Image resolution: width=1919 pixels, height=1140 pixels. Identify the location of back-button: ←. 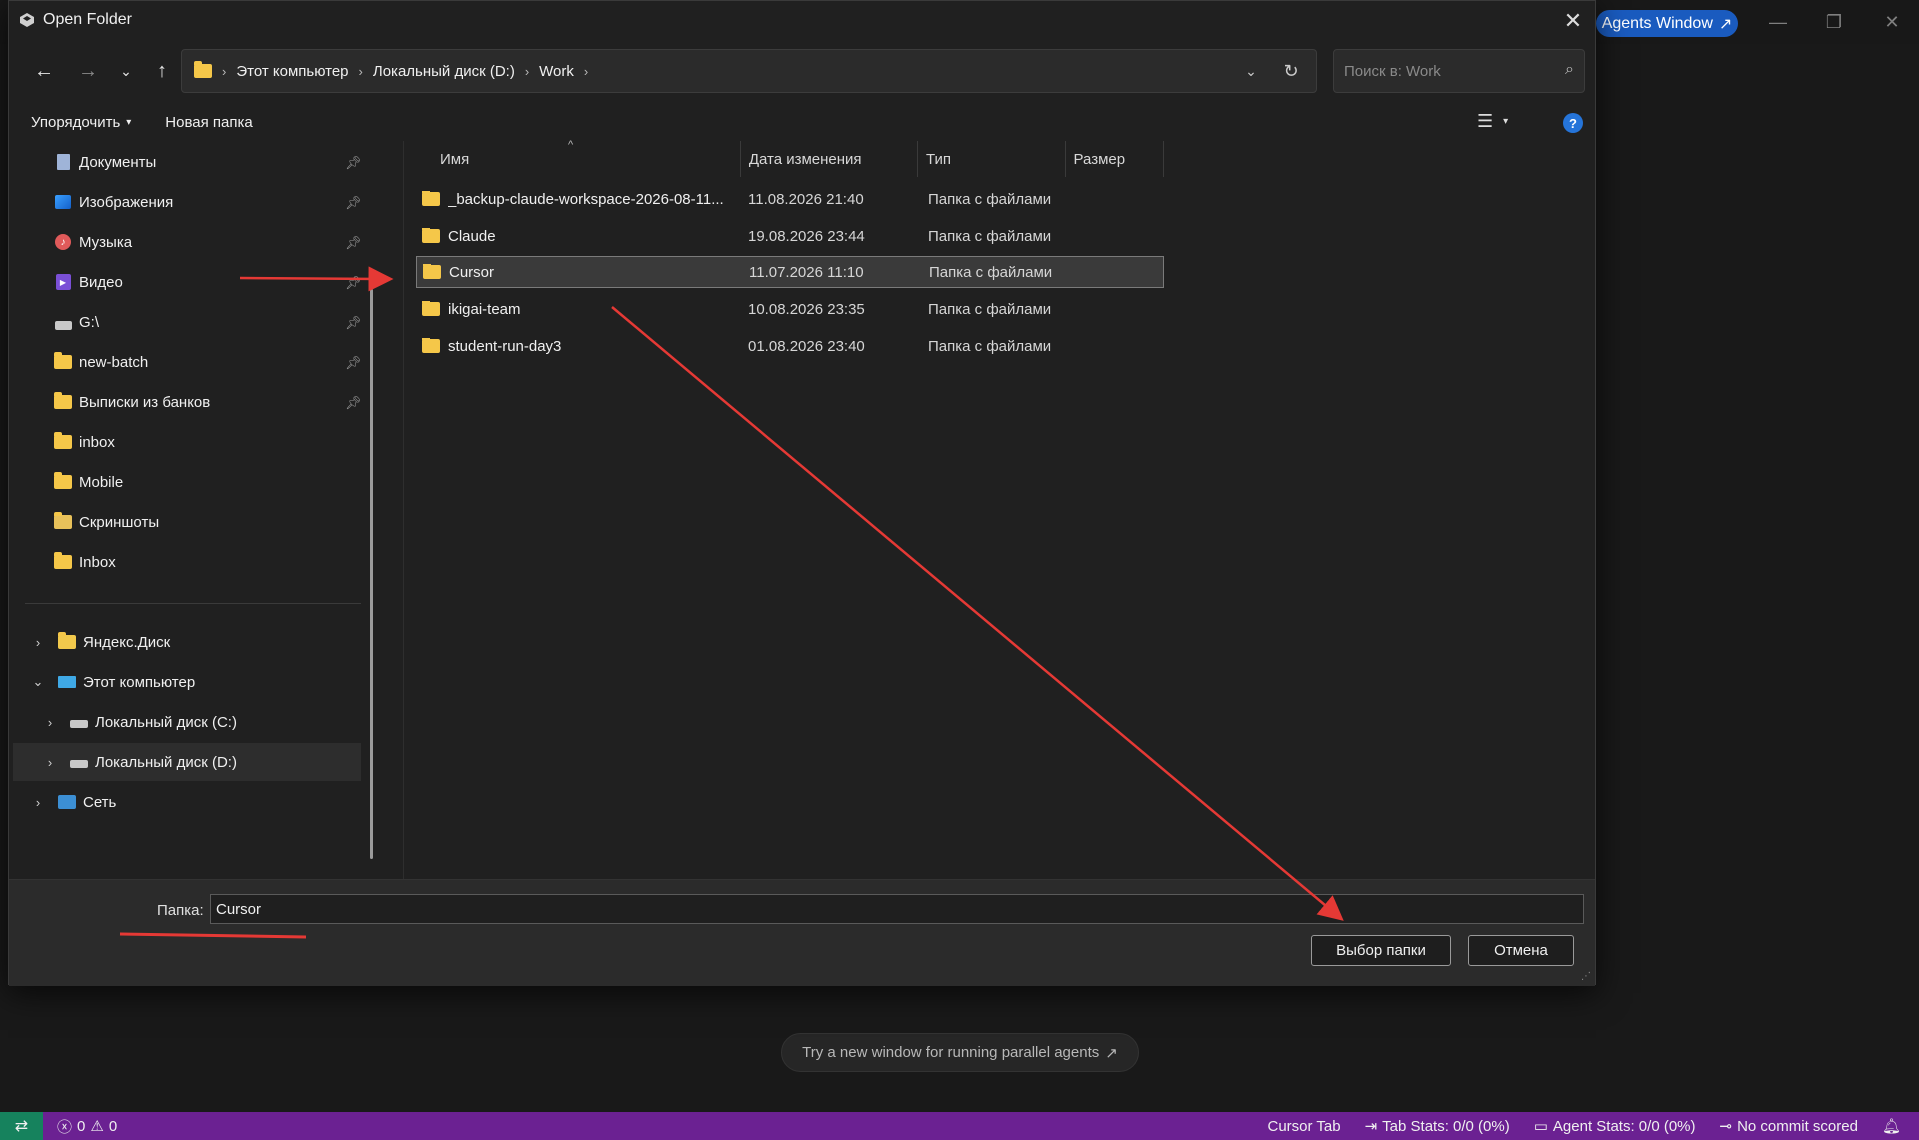
(44, 71).